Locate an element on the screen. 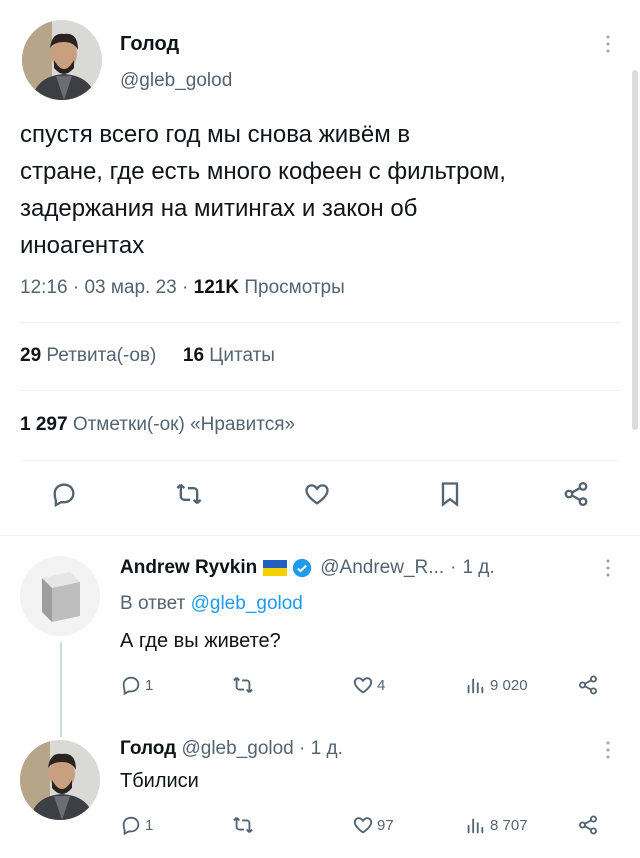 This screenshot has width=640, height=858. cube-avatar-image is located at coordinates (60, 596).